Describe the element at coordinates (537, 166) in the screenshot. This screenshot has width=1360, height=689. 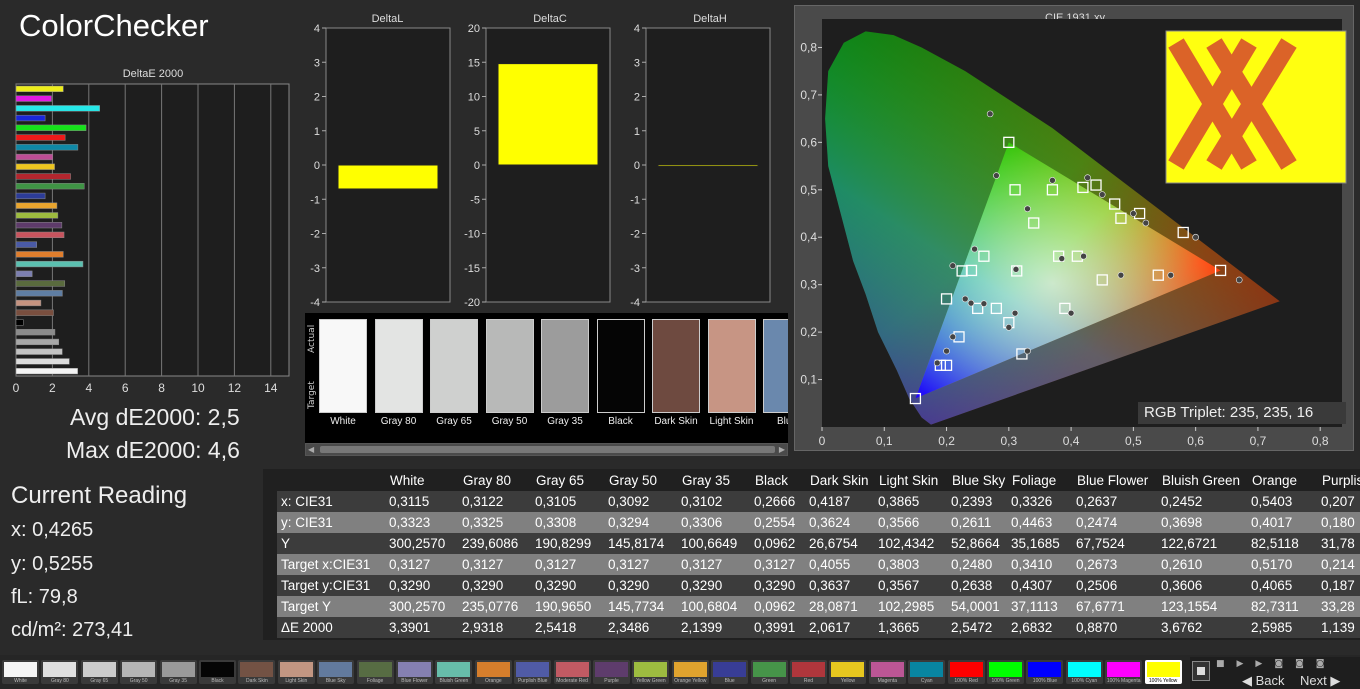
I see `deltac-chart: 20 15 10 5 0 -5 -10 -15 -20` at that location.